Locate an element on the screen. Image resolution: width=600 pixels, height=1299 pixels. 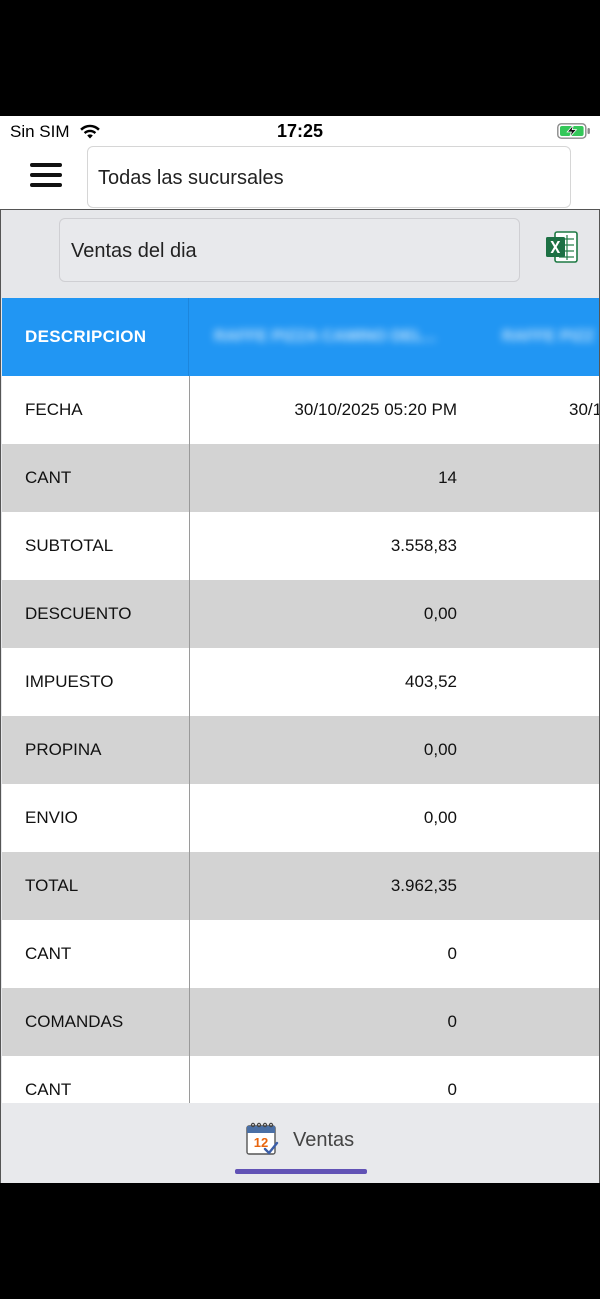
bottom-tab-bar: 12 Ventas is located at coordinates (300, 1143).